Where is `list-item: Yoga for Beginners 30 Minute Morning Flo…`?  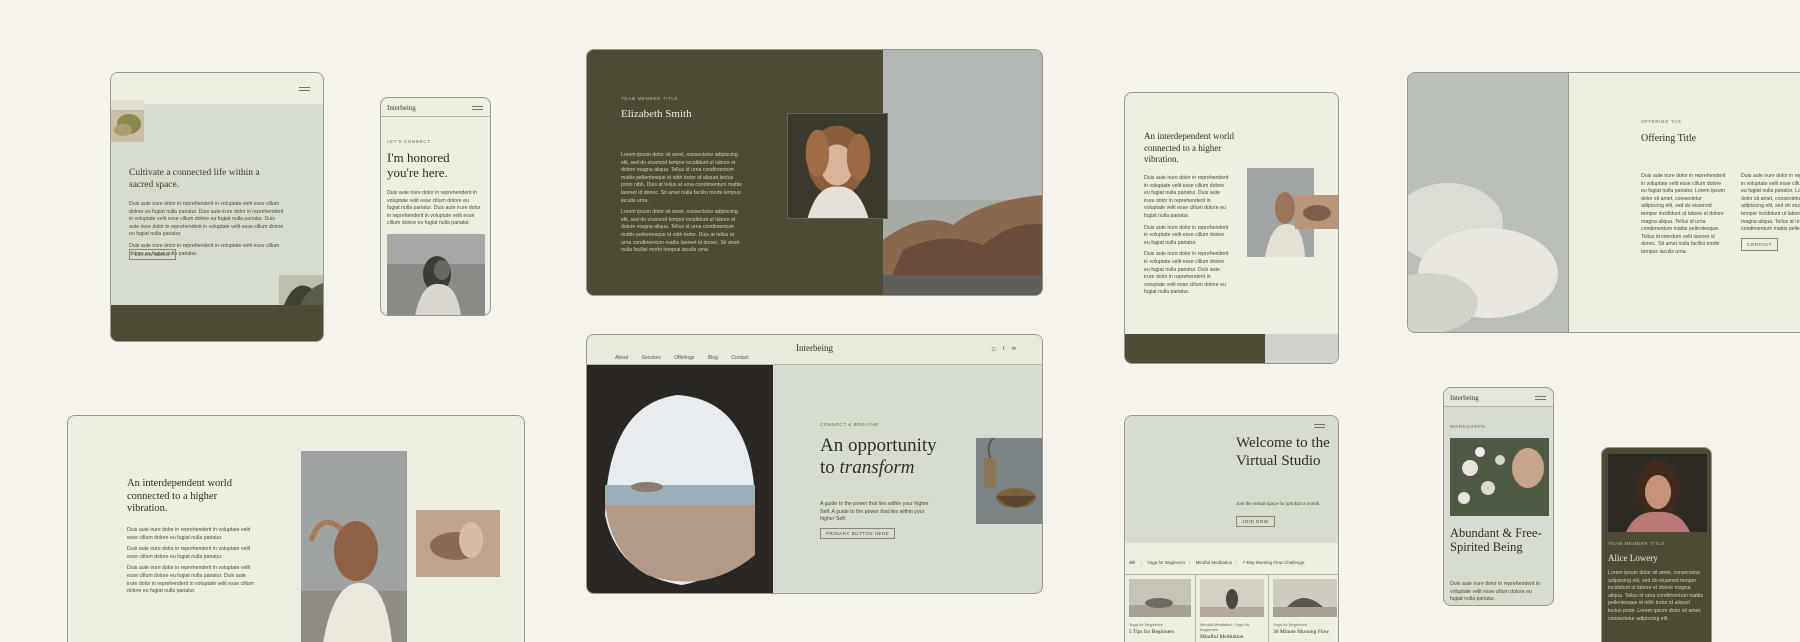 list-item: Yoga for Beginners 30 Minute Morning Flo… is located at coordinates (1305, 607).